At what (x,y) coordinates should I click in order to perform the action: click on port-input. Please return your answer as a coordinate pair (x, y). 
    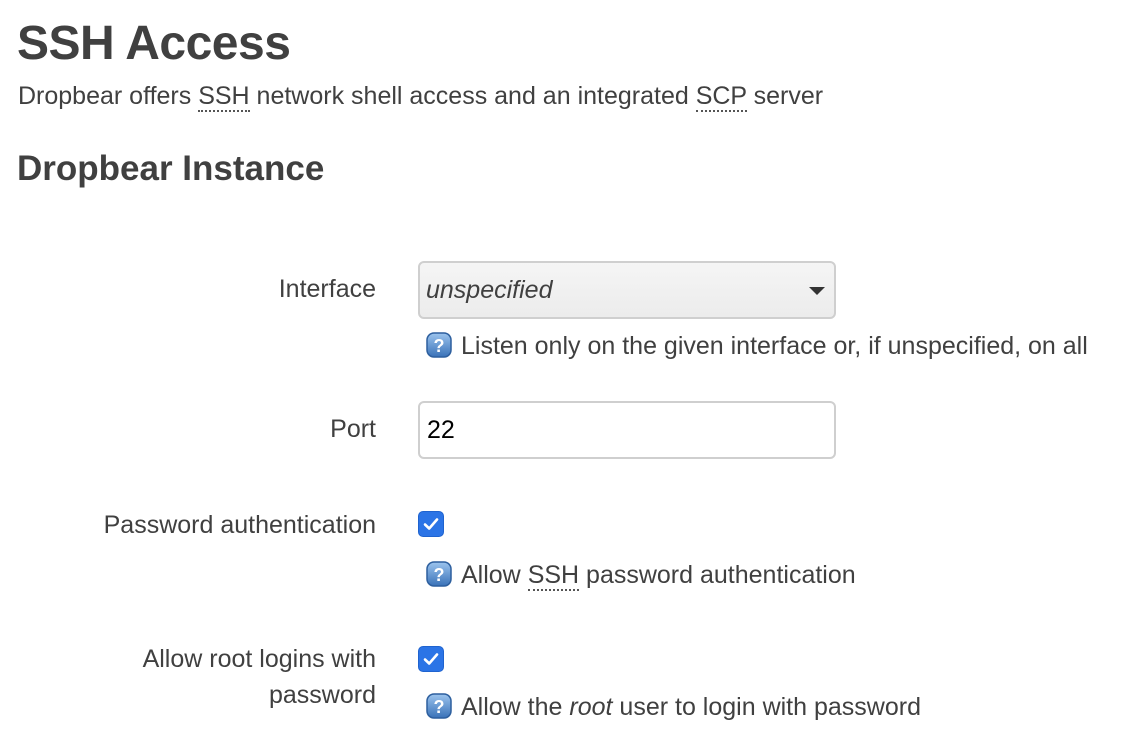
    Looking at the image, I should click on (627, 430).